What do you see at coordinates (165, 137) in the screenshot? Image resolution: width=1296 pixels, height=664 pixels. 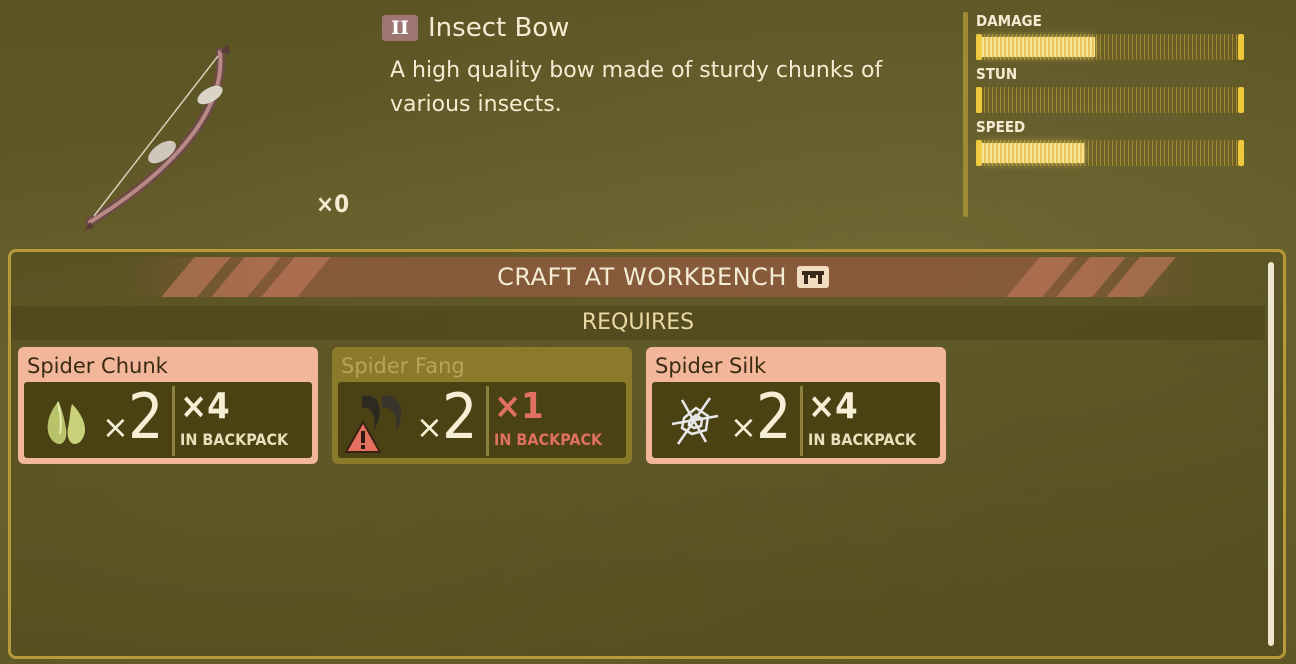 I see `bow-icon` at bounding box center [165, 137].